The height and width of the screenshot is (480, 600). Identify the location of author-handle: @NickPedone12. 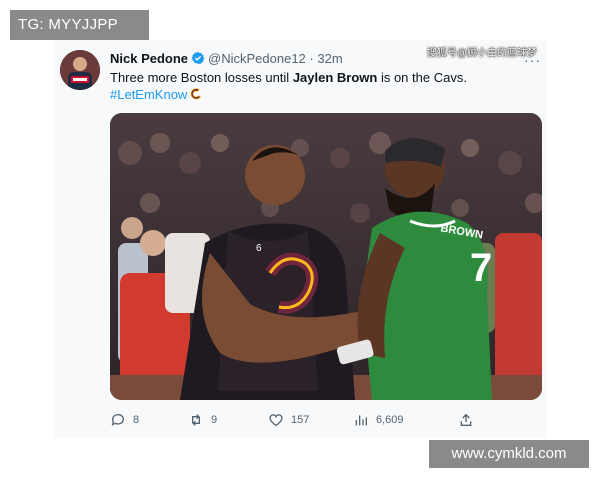
(257, 58).